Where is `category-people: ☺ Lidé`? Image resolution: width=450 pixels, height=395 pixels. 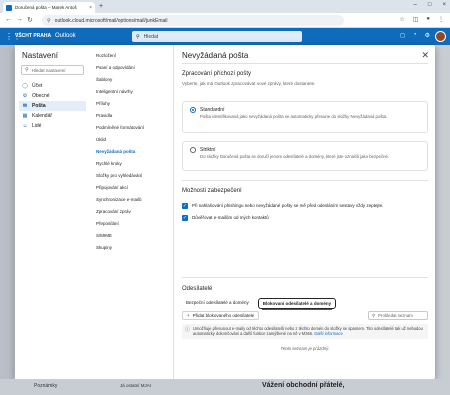 category-people: ☺ Lidé is located at coordinates (52, 126).